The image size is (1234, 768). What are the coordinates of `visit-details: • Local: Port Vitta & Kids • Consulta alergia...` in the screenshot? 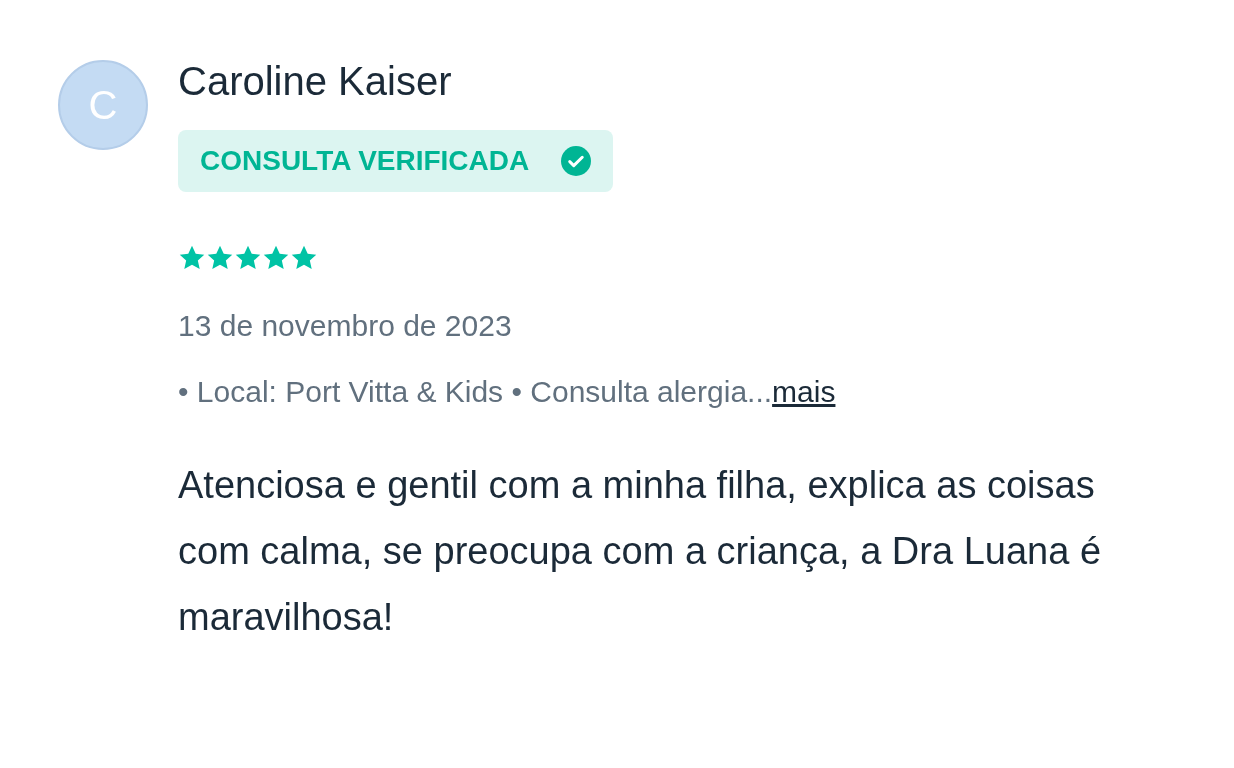 It's located at (475, 392).